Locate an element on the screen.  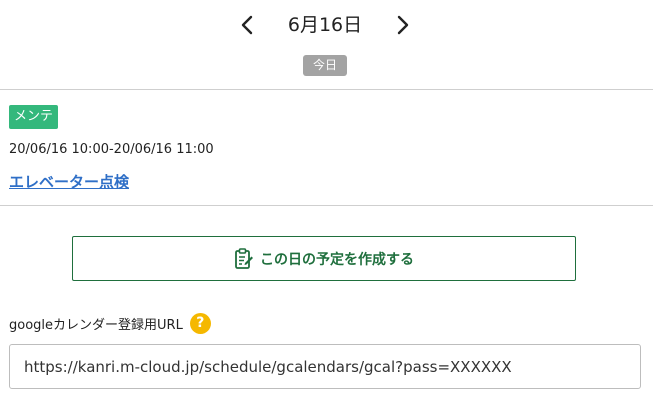
event-category-badge: メンテ is located at coordinates (34, 117).